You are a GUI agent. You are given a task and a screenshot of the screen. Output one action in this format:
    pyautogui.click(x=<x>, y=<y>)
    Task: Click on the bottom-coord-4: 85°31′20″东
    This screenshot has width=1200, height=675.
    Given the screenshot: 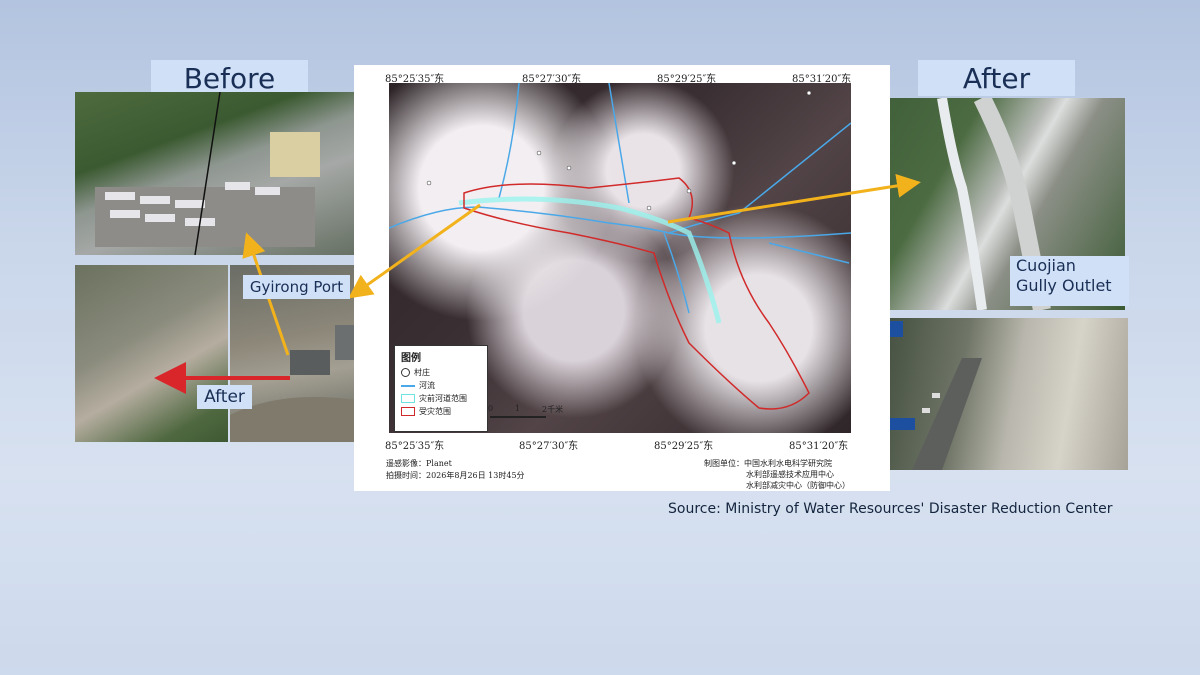 What is the action you would take?
    pyautogui.click(x=819, y=446)
    